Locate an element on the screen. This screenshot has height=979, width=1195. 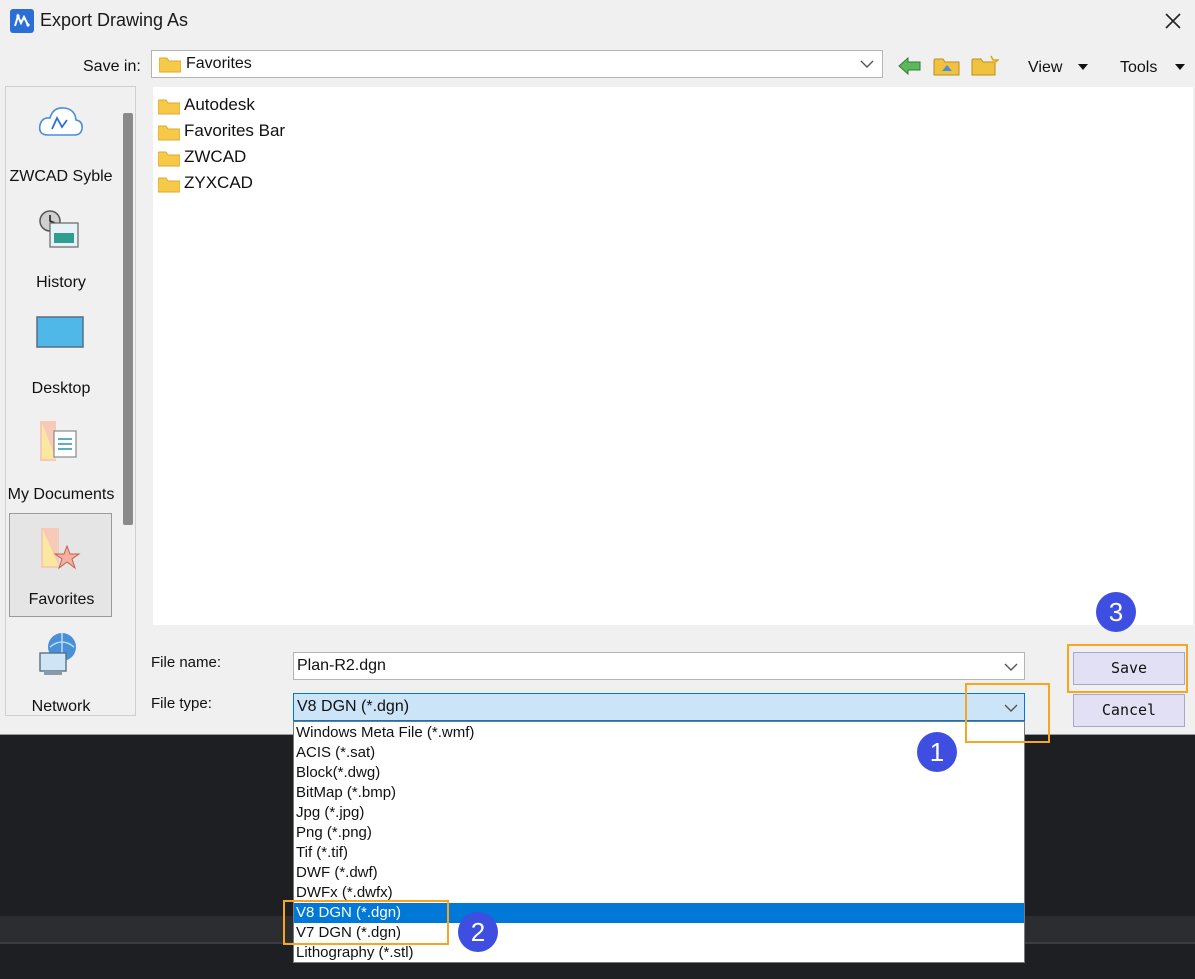
place-label: Network is located at coordinates (61, 706).